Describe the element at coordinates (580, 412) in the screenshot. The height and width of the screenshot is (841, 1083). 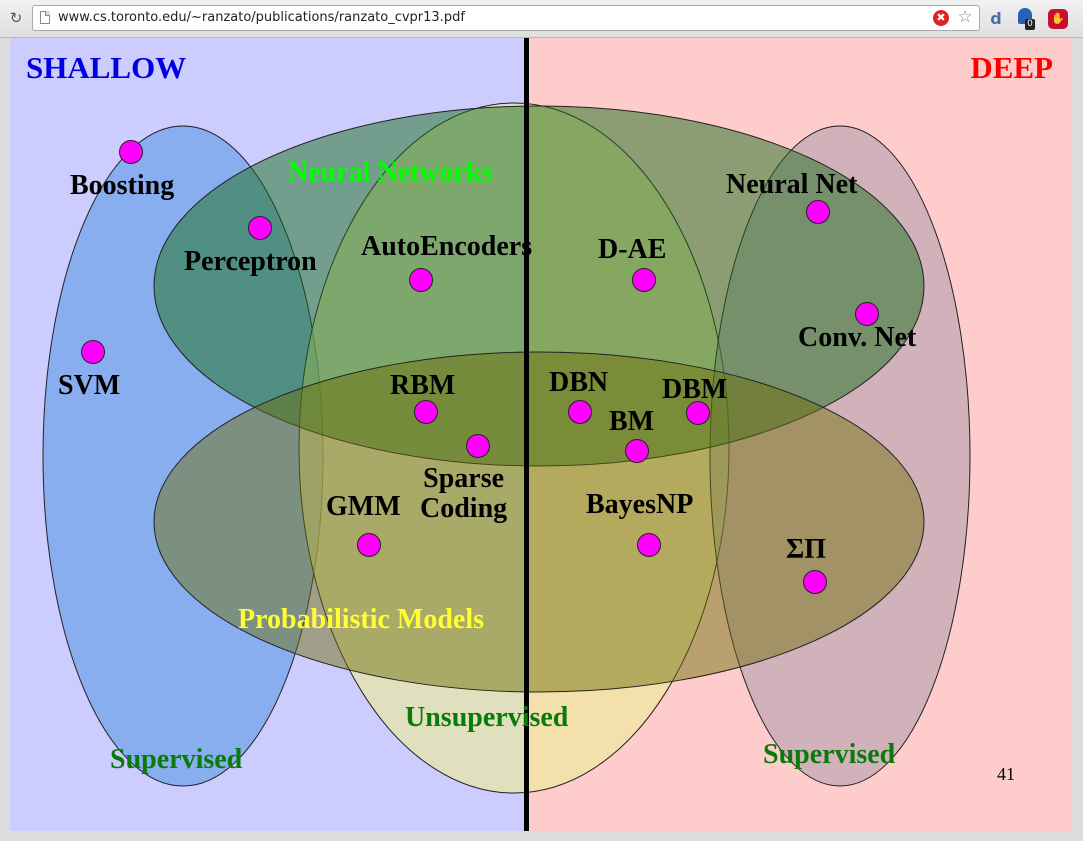
I see `dbn-dot` at that location.